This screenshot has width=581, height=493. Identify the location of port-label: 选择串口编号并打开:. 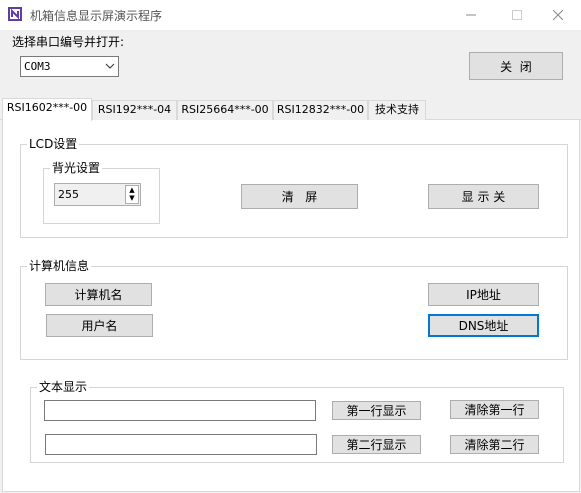
(68, 42).